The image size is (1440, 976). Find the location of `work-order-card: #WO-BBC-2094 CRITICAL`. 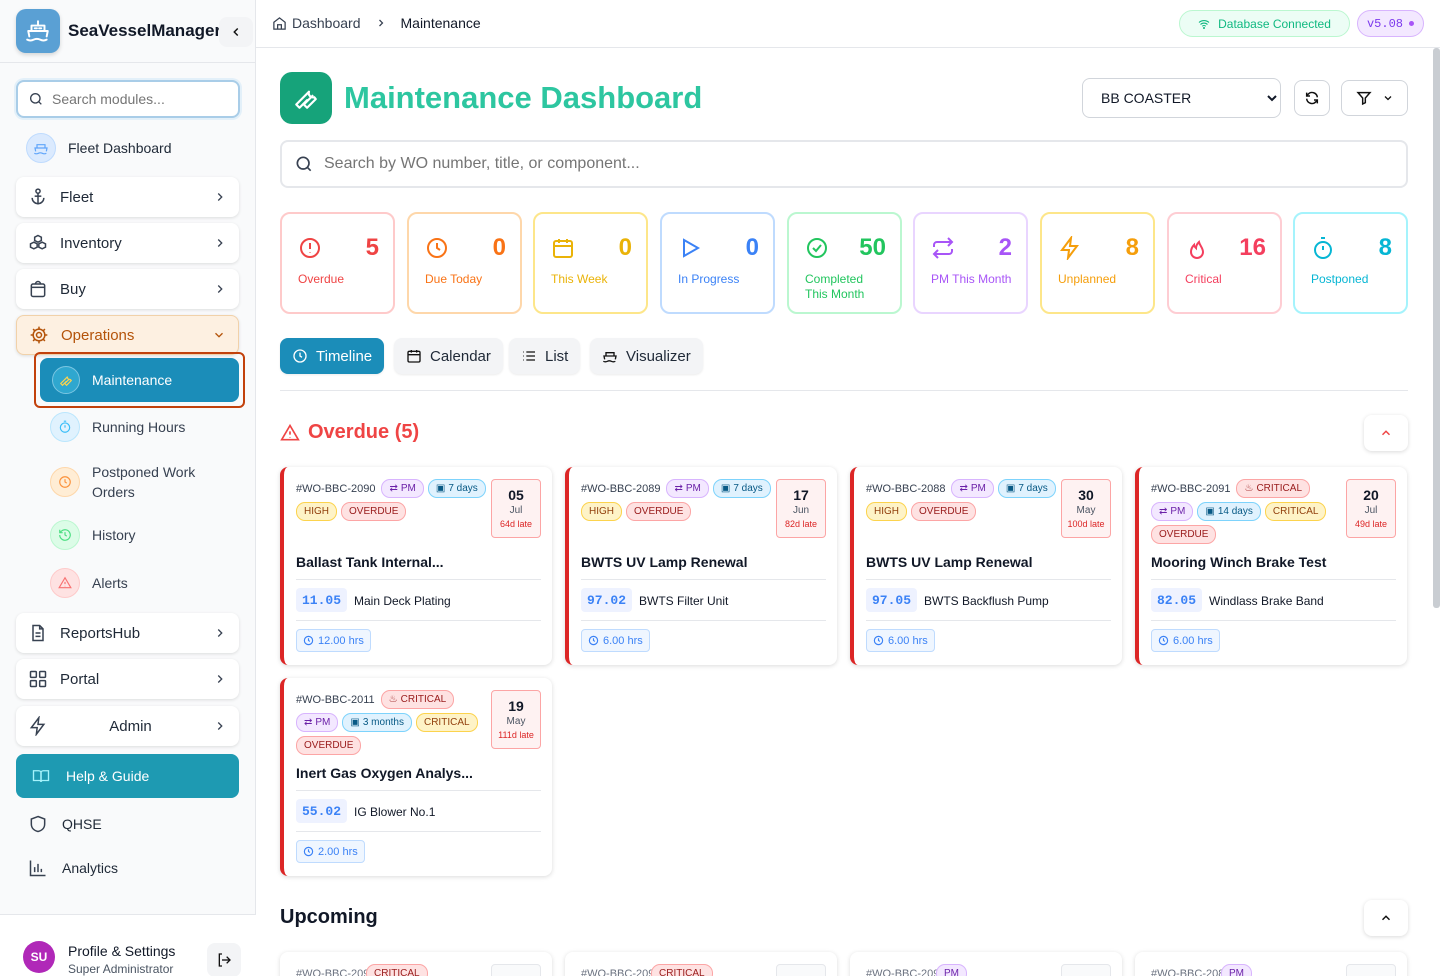

work-order-card: #WO-BBC-2094 CRITICAL is located at coordinates (416, 964).